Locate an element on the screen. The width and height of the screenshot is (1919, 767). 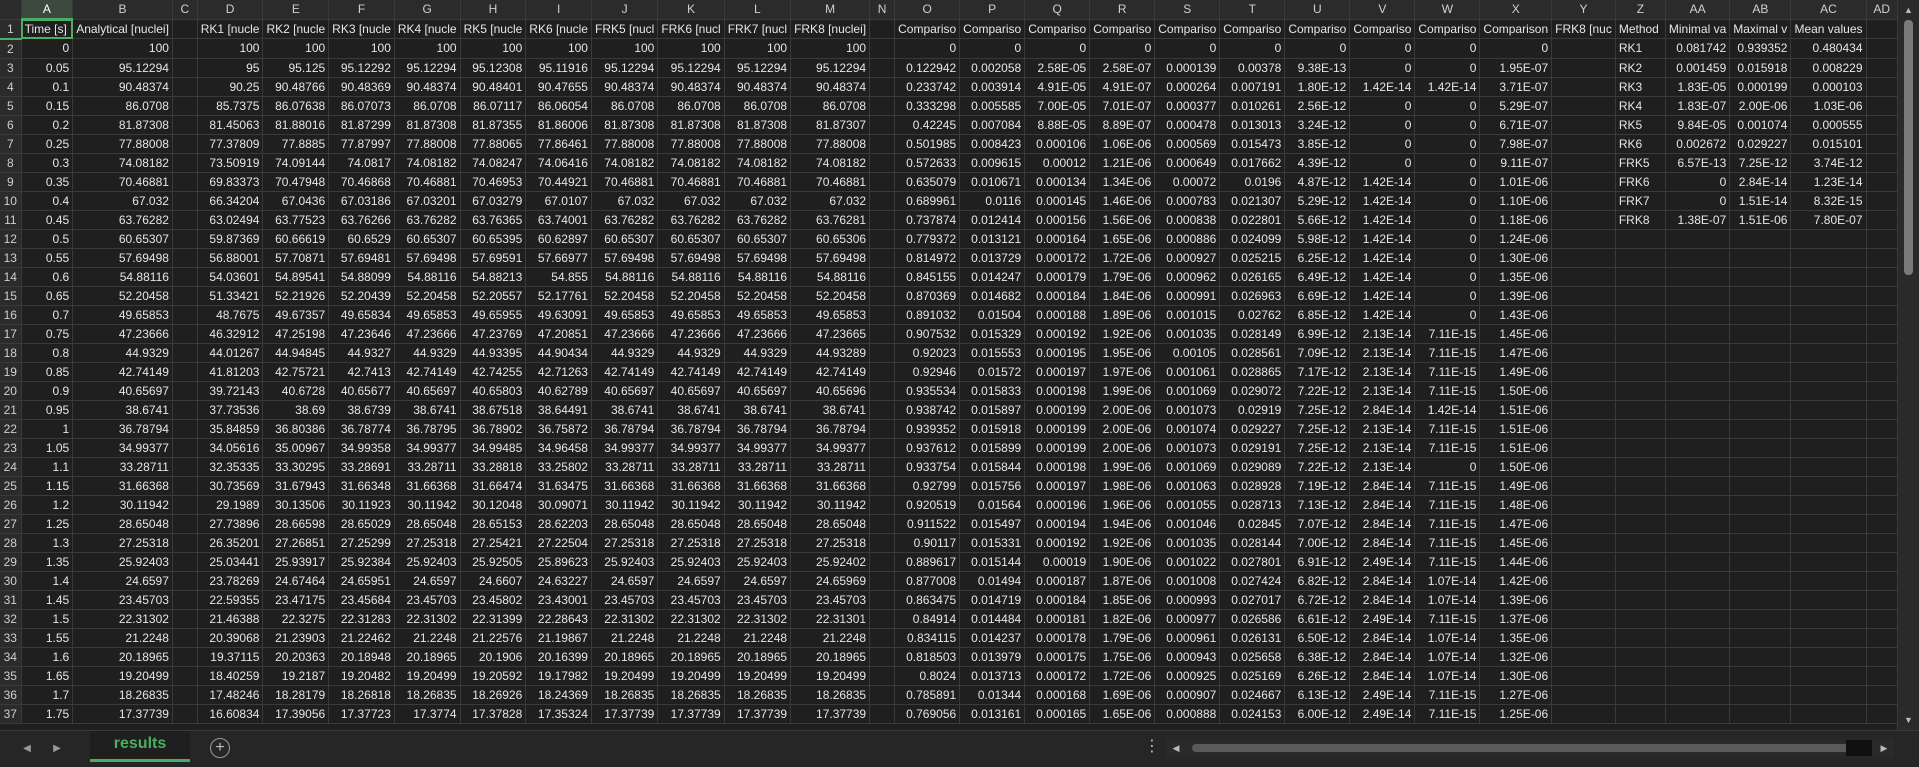
cell-k3: 95.12294 is located at coordinates (691, 68).